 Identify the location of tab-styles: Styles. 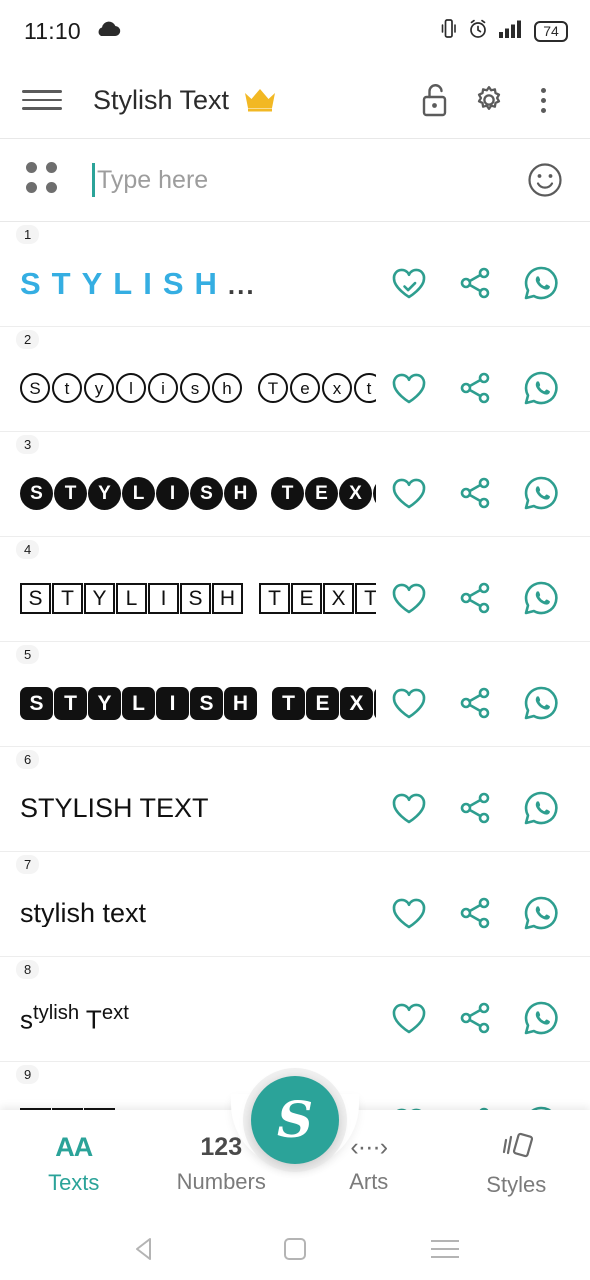
(516, 1164).